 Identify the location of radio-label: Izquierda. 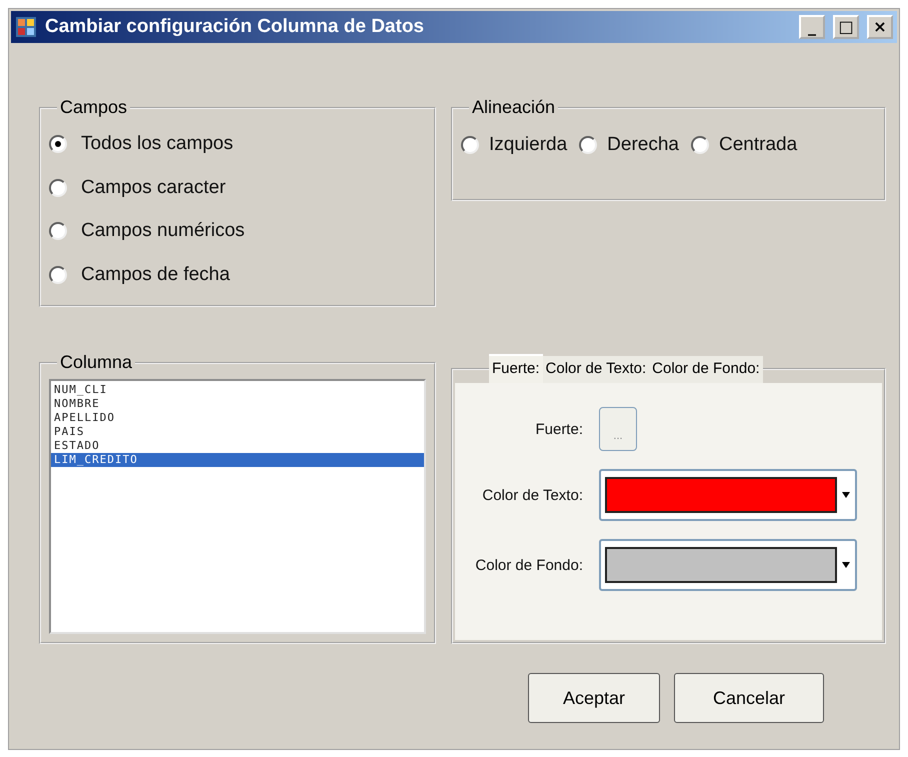
(528, 145).